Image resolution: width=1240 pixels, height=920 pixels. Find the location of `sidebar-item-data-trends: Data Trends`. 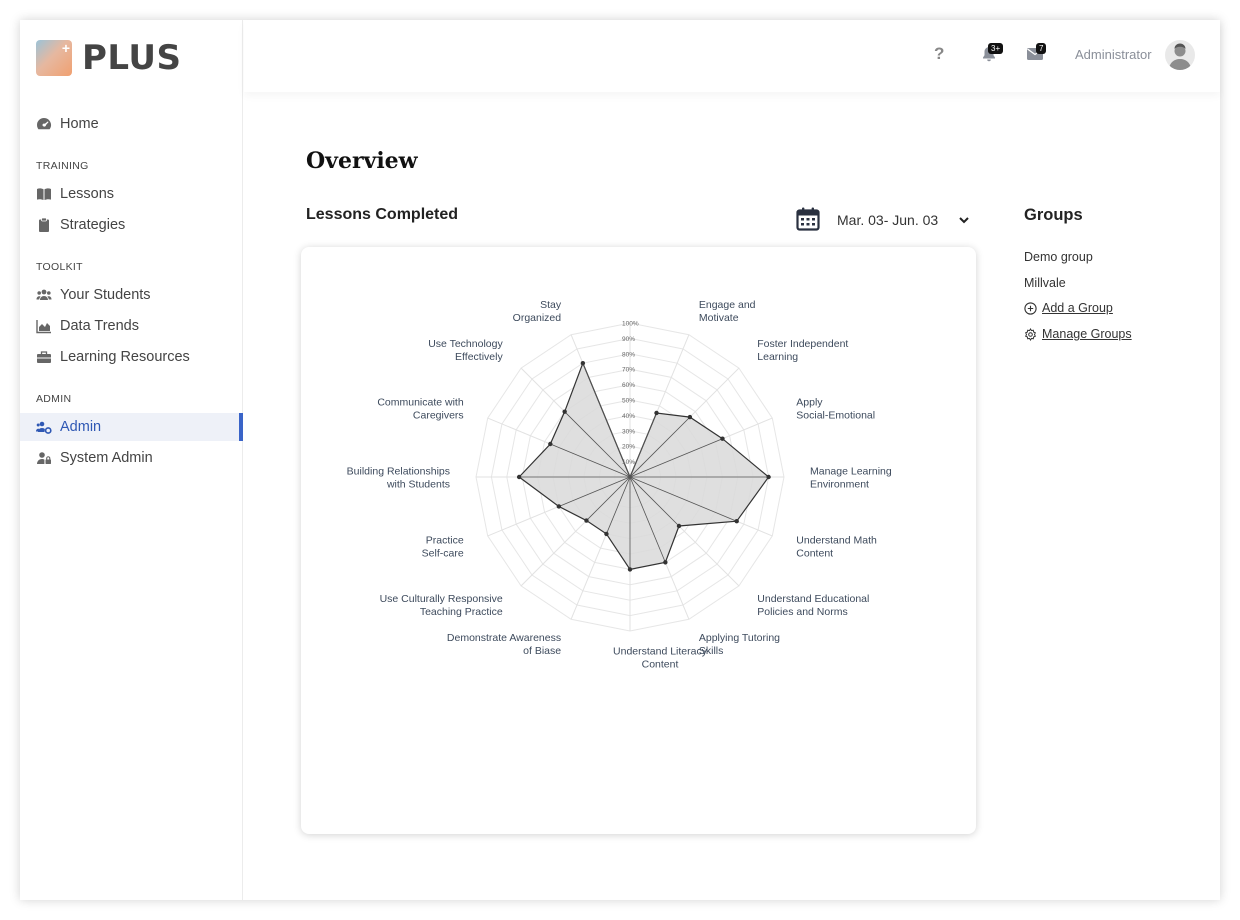

sidebar-item-data-trends: Data Trends is located at coordinates (131, 326).